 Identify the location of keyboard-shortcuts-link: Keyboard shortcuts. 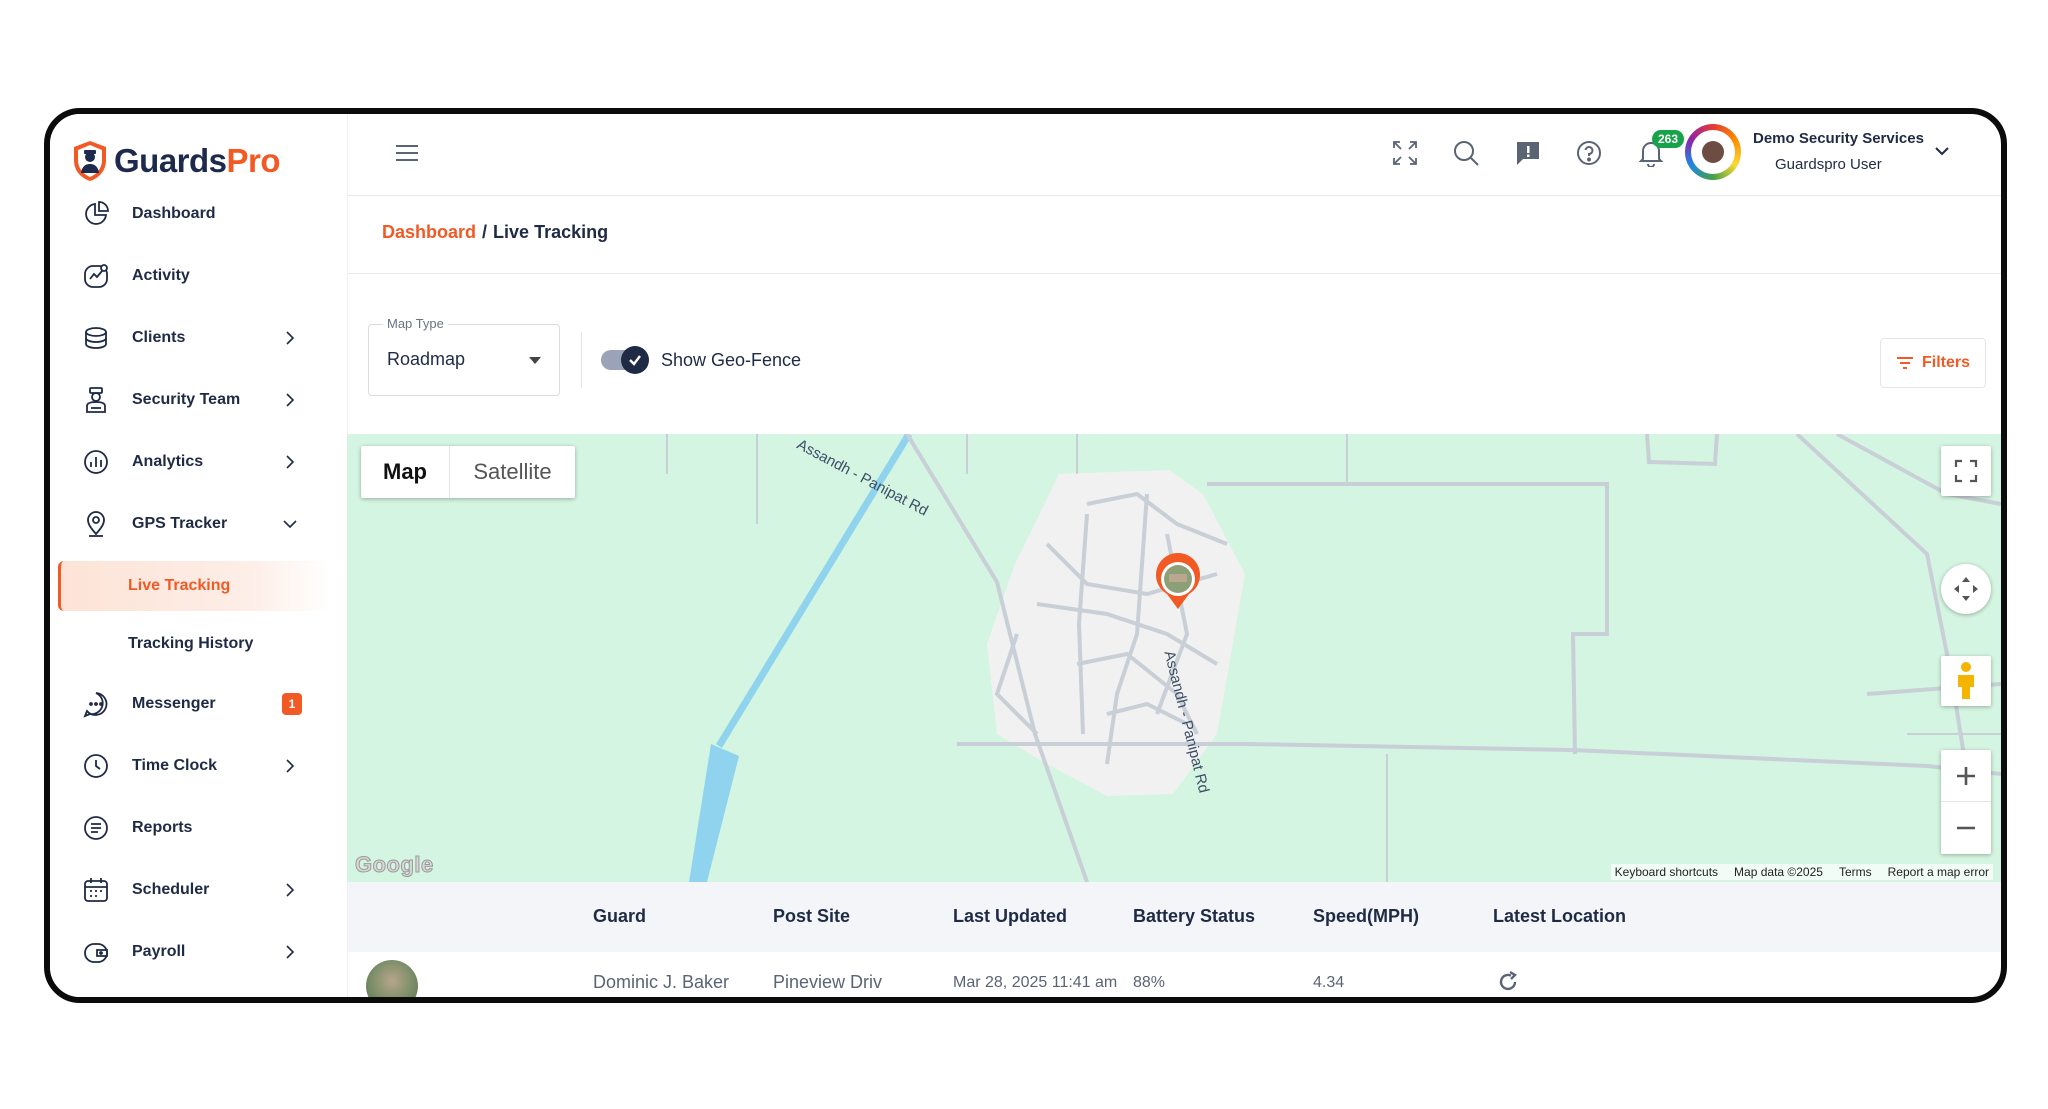
(1666, 872).